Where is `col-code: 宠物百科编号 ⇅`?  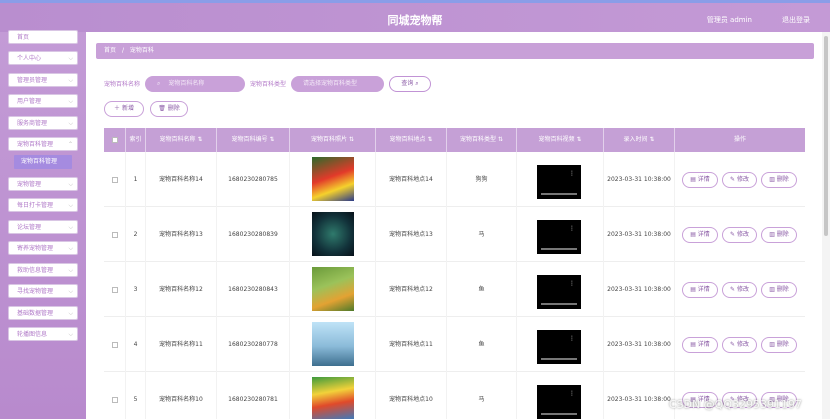
col-code: 宠物百科编号 ⇅ is located at coordinates (253, 140).